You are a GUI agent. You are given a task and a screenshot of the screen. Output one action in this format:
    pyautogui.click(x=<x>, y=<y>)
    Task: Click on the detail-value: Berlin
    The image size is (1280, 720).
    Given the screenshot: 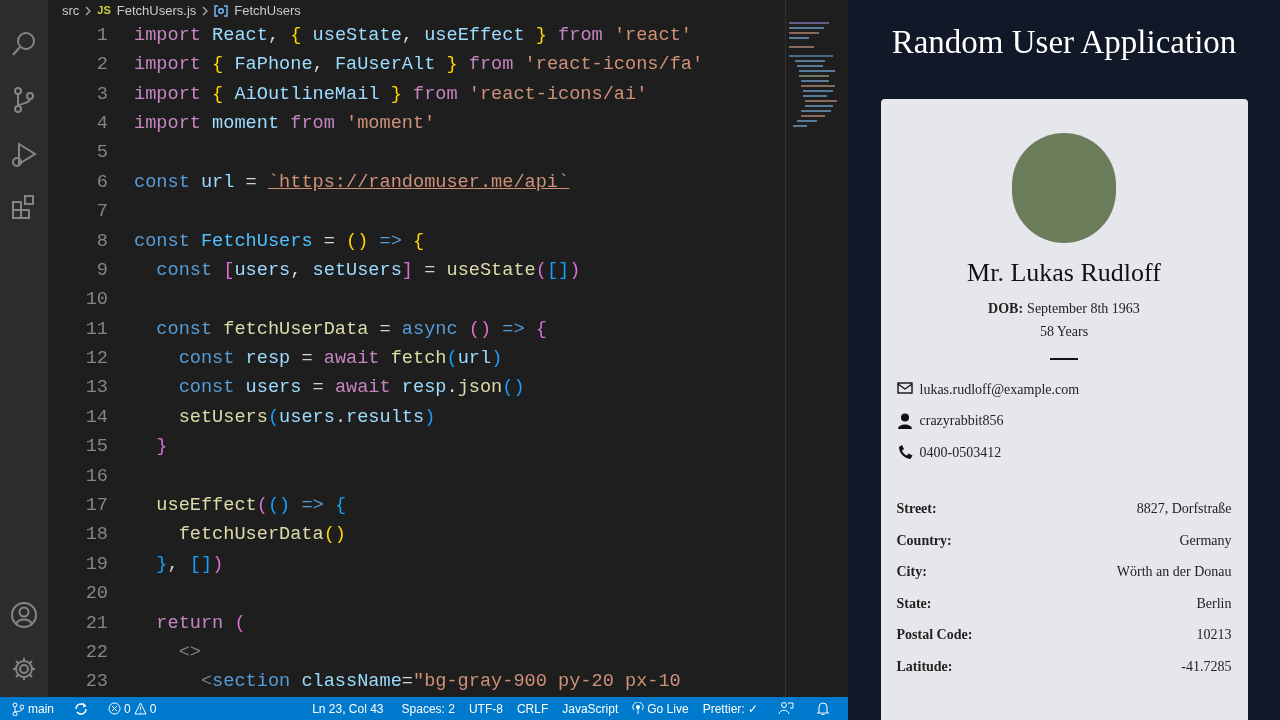 What is the action you would take?
    pyautogui.click(x=1214, y=603)
    